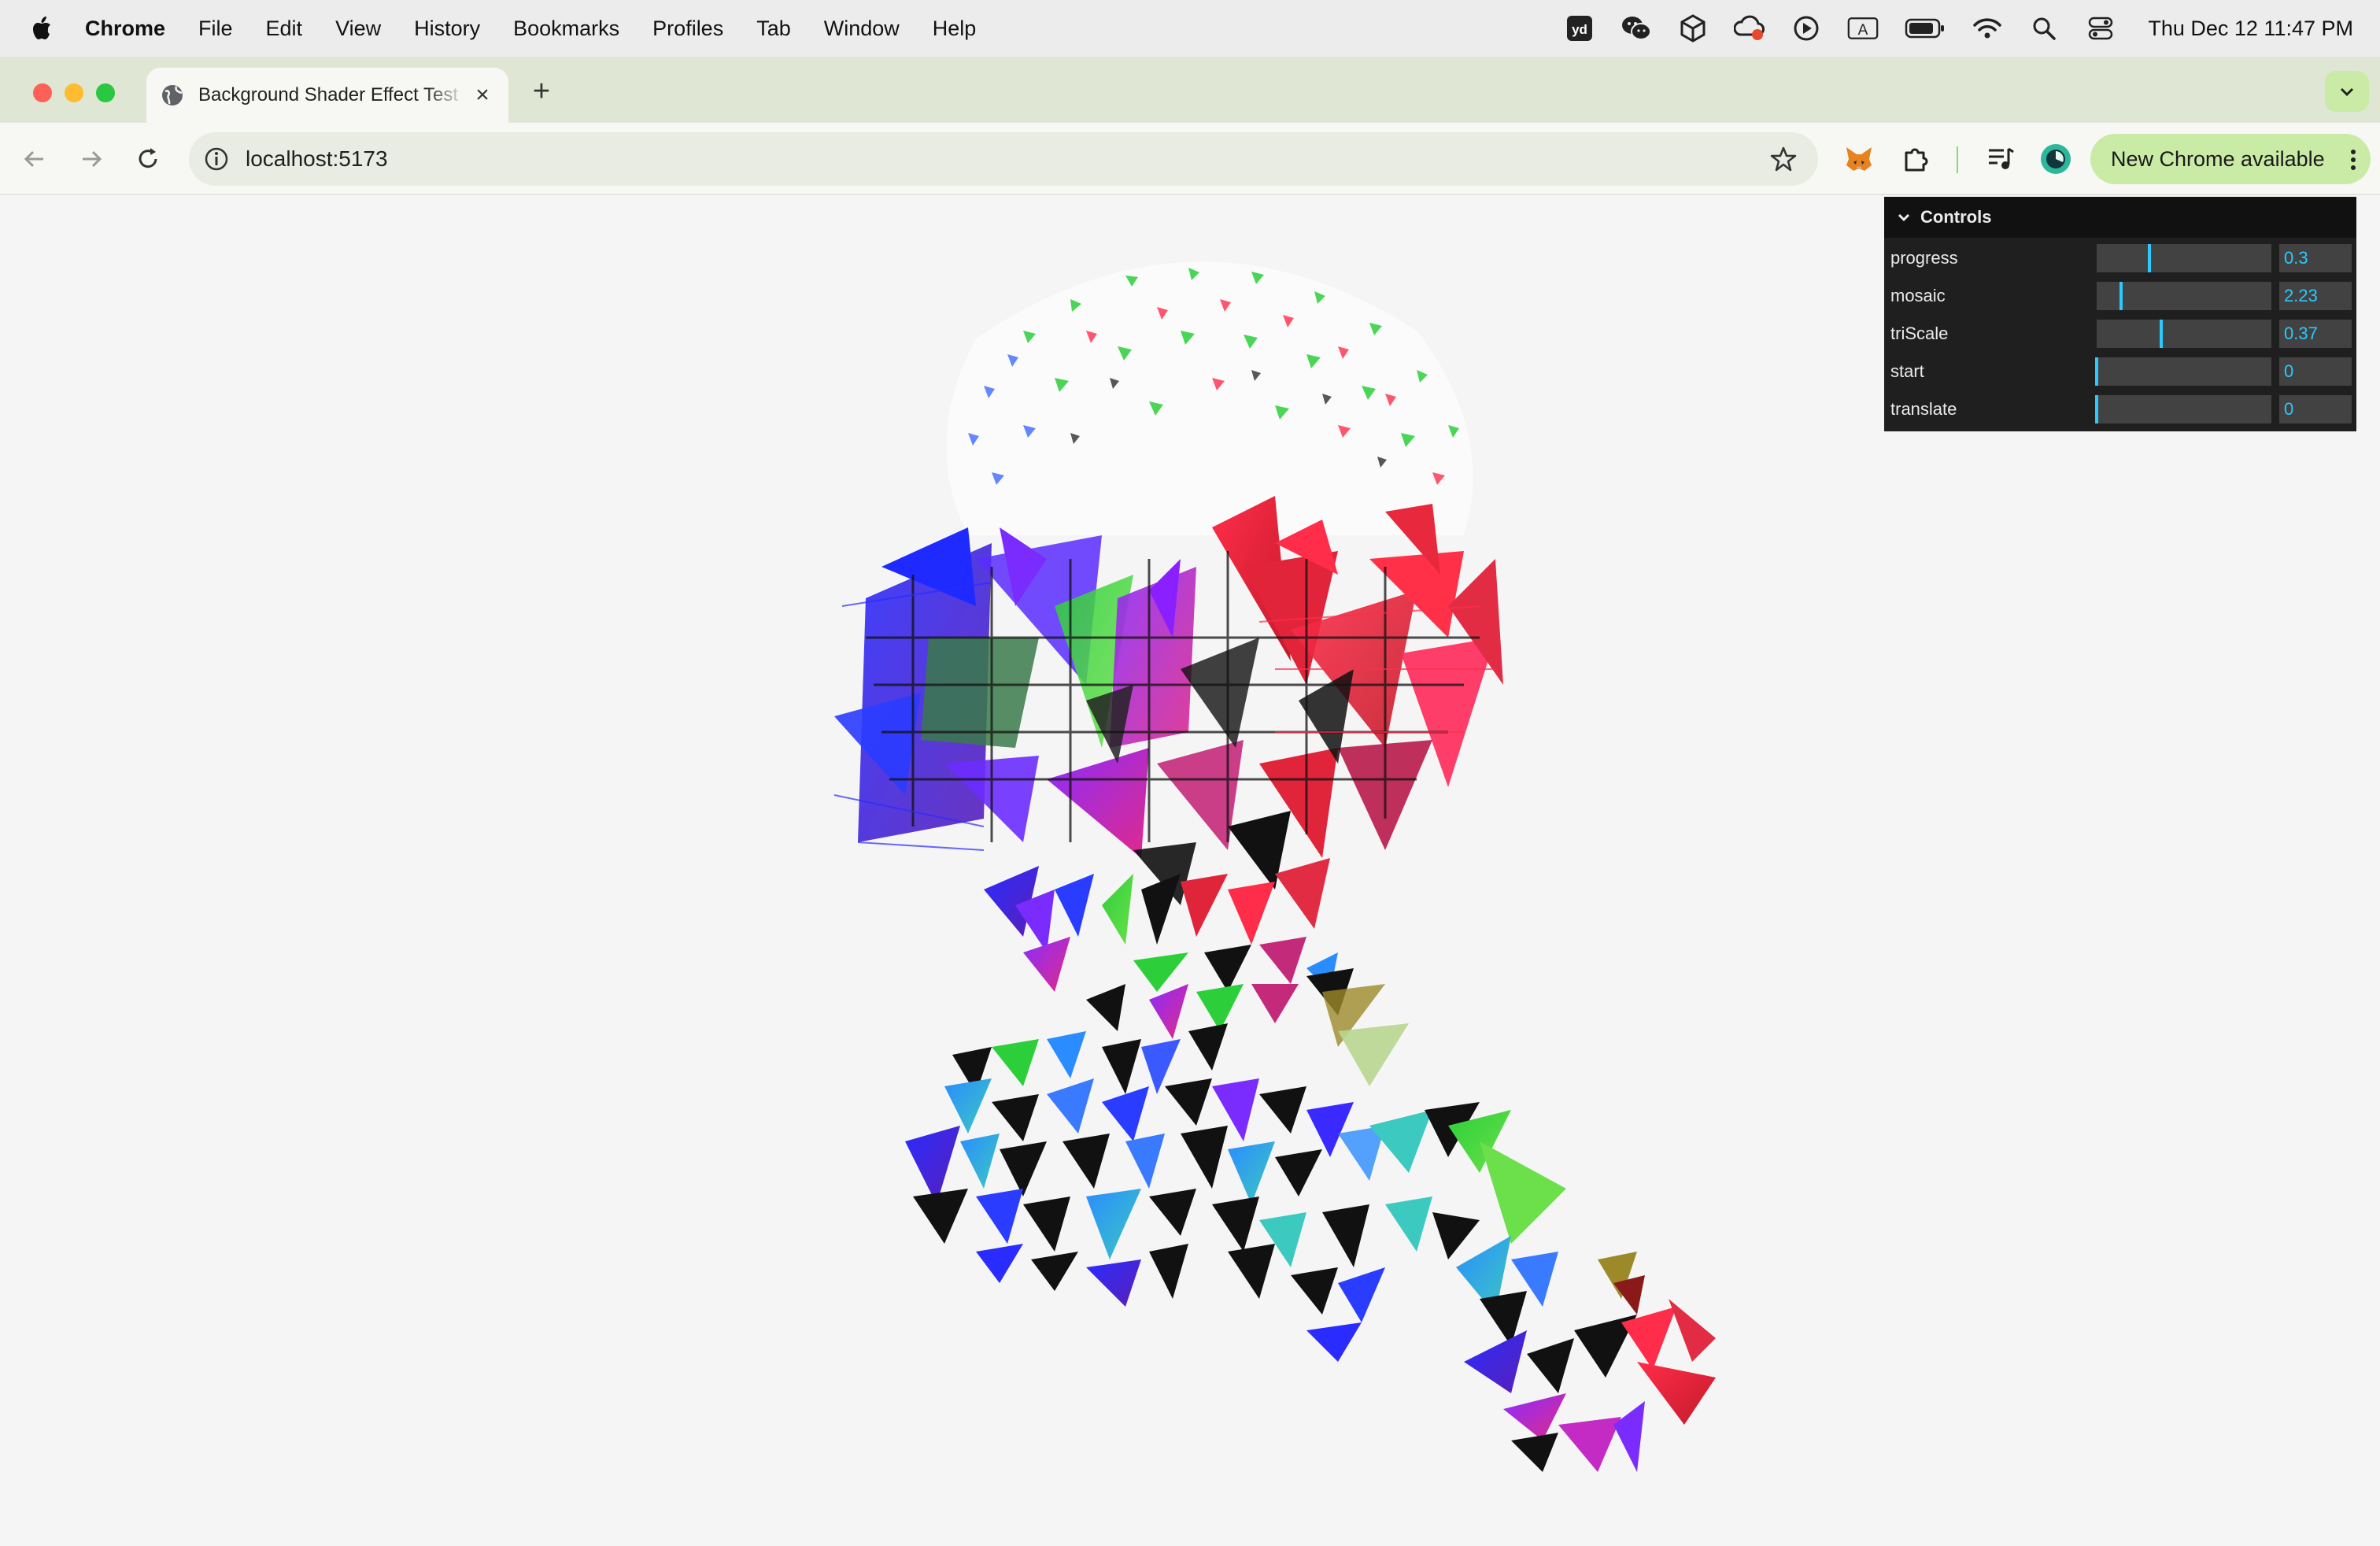 This screenshot has width=2380, height=1546. Describe the element at coordinates (2055, 159) in the screenshot. I see `profile-avatar` at that location.